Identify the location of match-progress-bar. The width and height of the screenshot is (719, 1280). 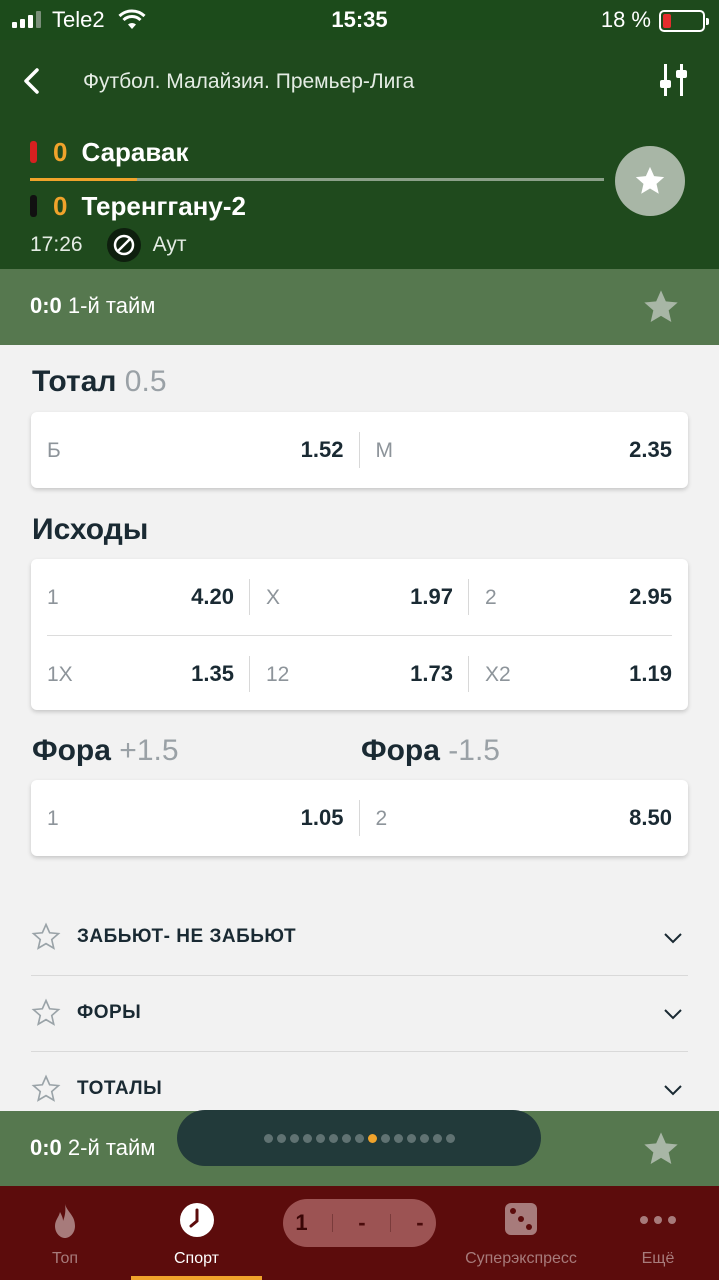
(317, 179).